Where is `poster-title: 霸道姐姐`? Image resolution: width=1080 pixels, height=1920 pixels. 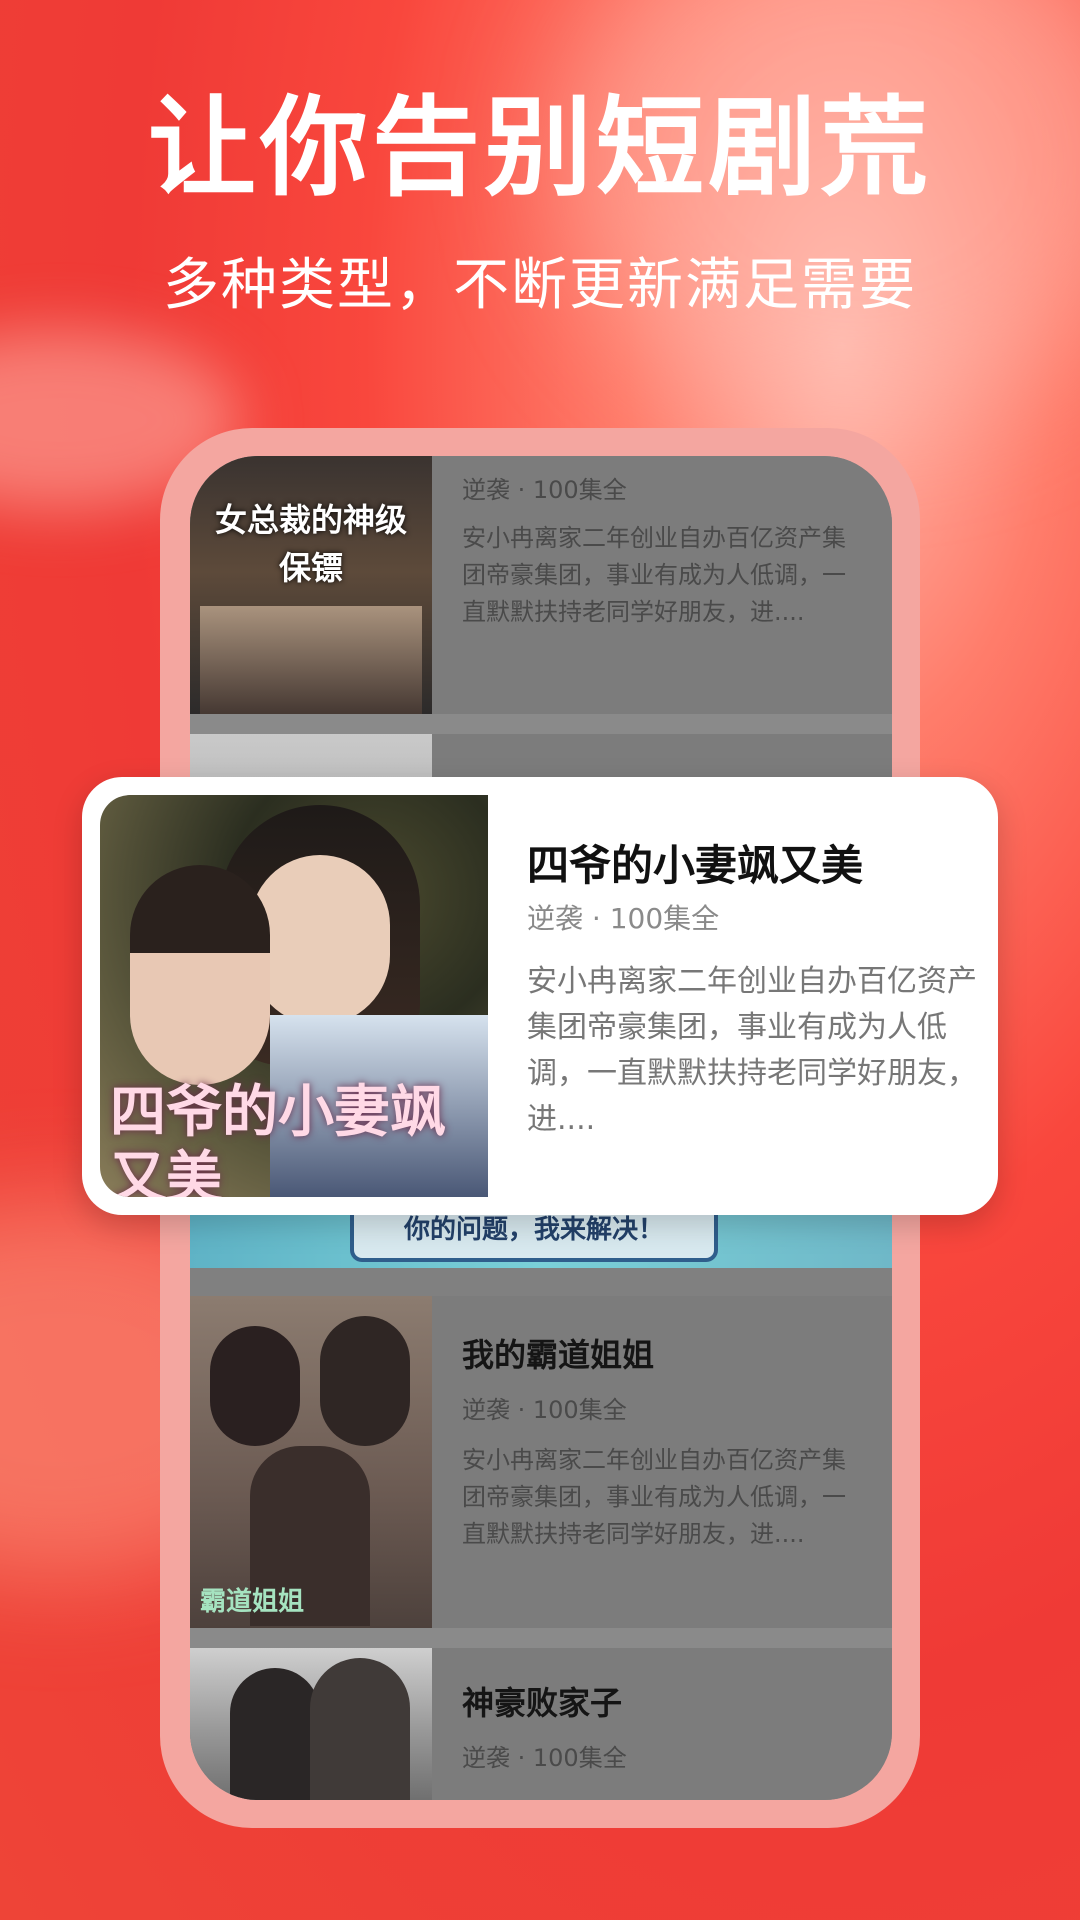
poster-title: 霸道姐姐 is located at coordinates (252, 1602).